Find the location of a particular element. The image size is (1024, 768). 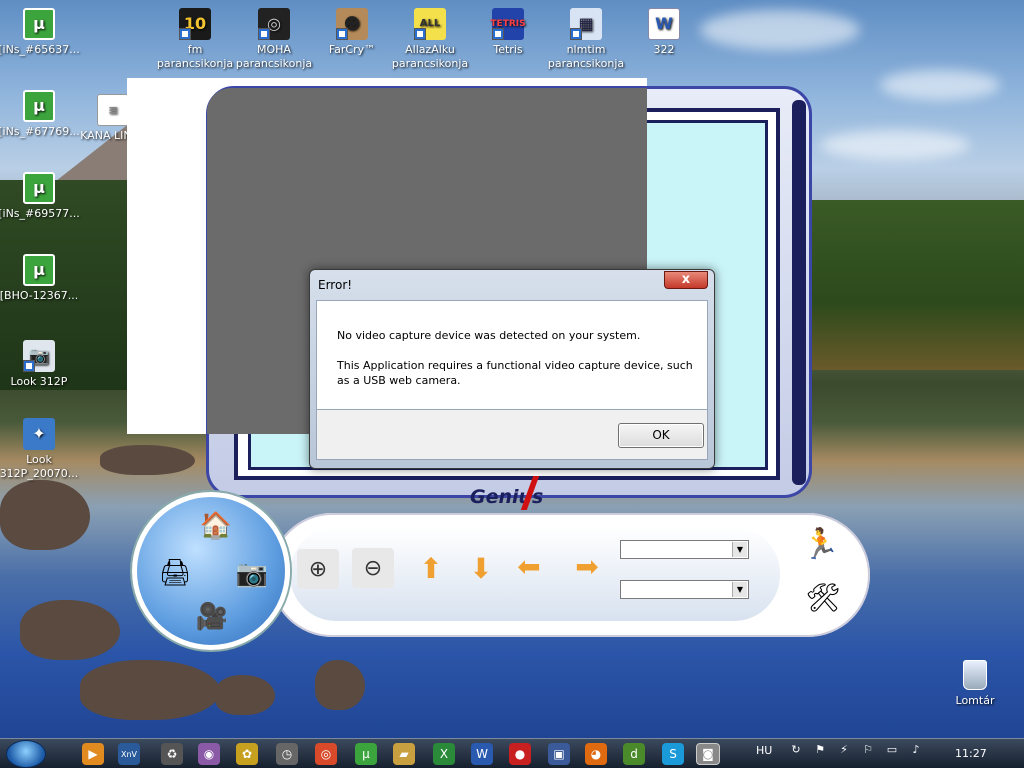

tray-volume-icon: ♪ is located at coordinates (916, 751).